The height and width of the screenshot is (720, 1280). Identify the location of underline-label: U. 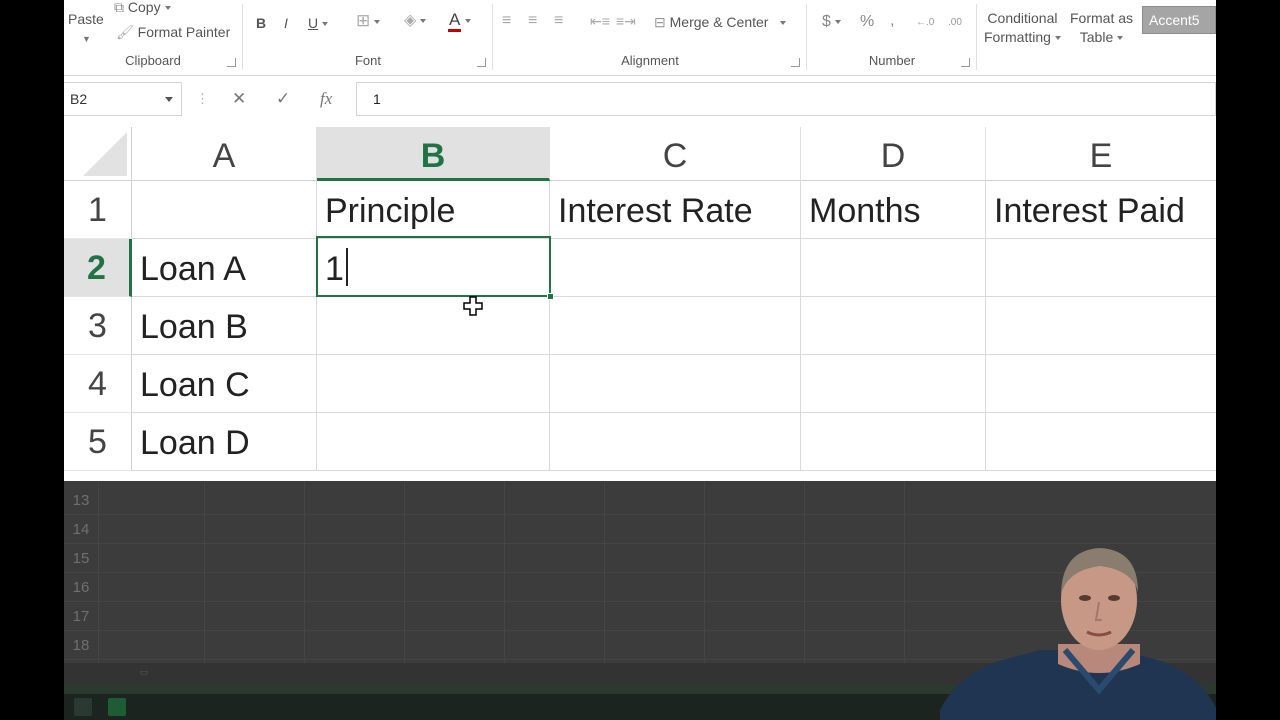
(313, 23).